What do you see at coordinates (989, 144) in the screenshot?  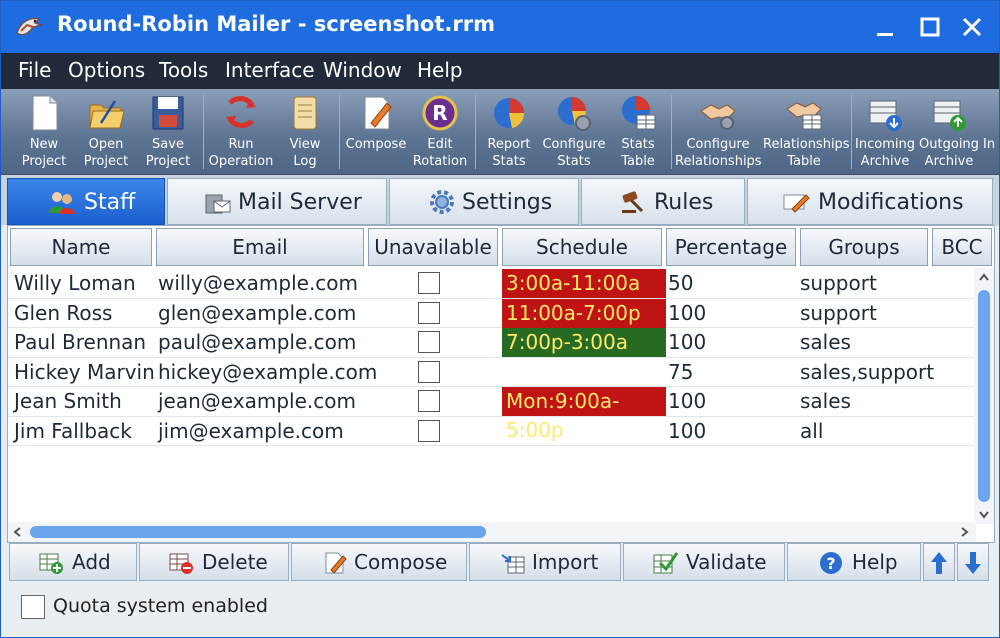 I see `tb-label-1: In` at bounding box center [989, 144].